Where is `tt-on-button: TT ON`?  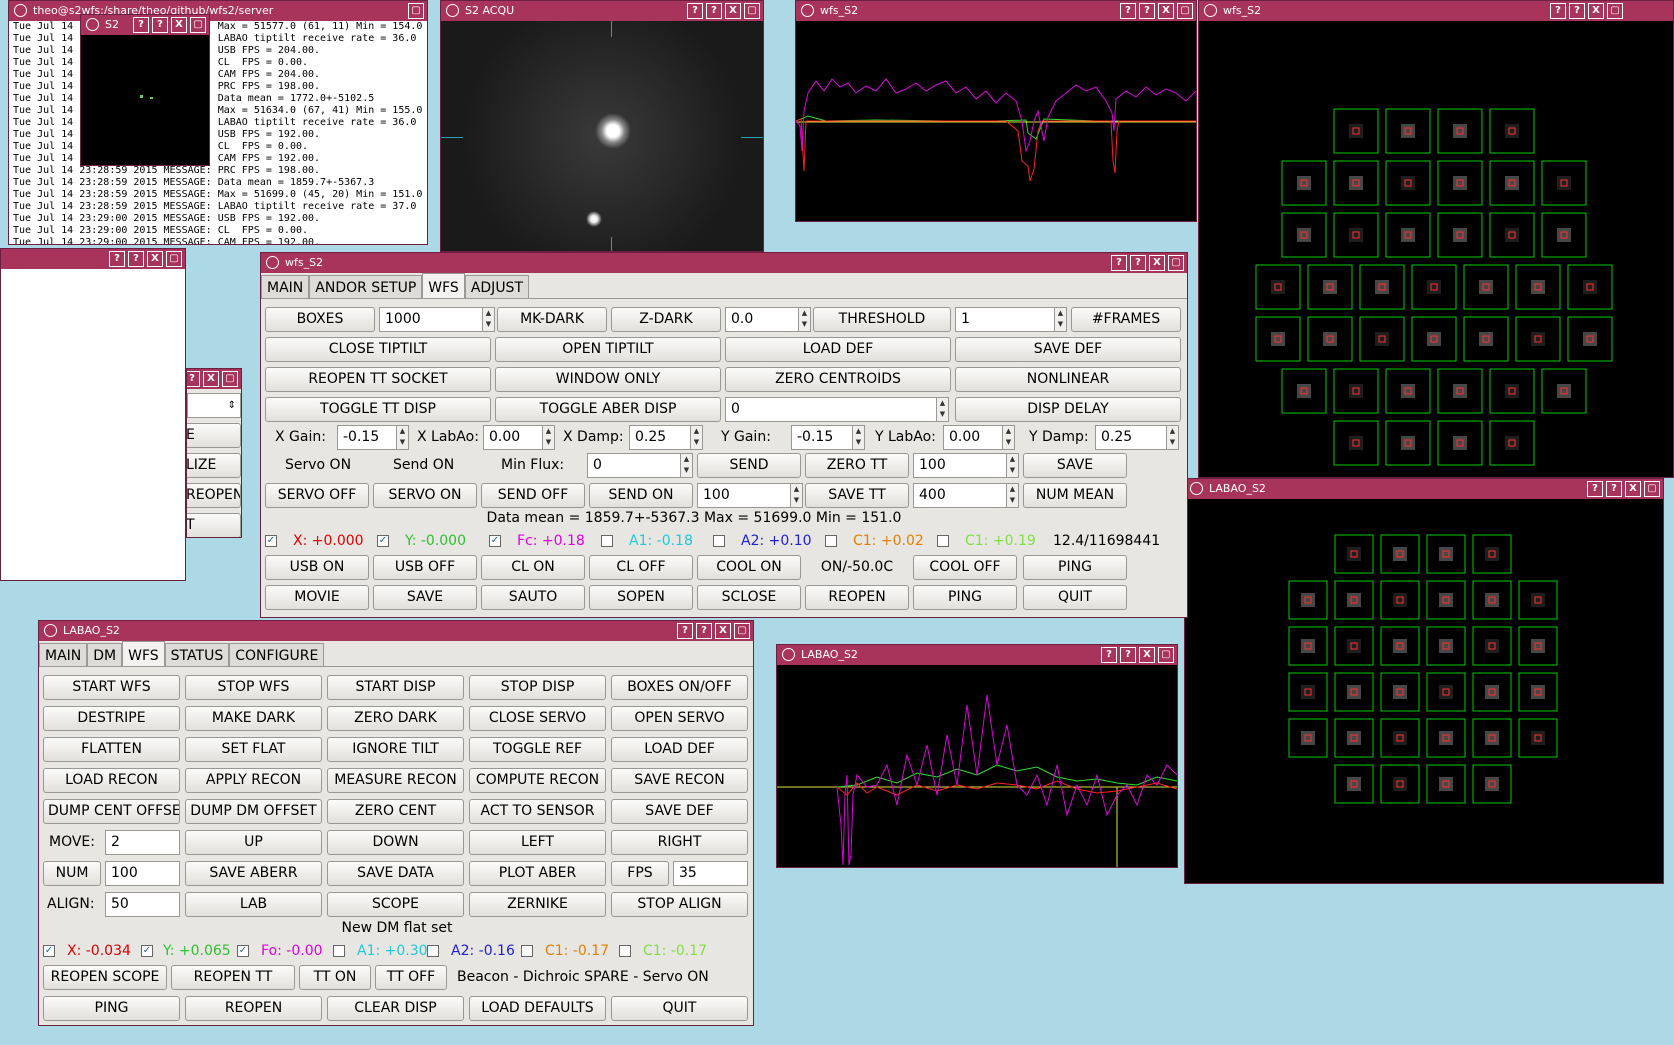 tt-on-button: TT ON is located at coordinates (335, 977).